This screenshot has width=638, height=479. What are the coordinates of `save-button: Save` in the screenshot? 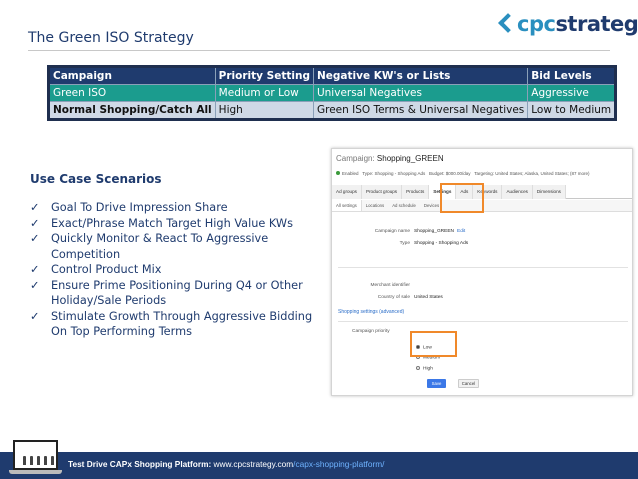 It's located at (436, 383).